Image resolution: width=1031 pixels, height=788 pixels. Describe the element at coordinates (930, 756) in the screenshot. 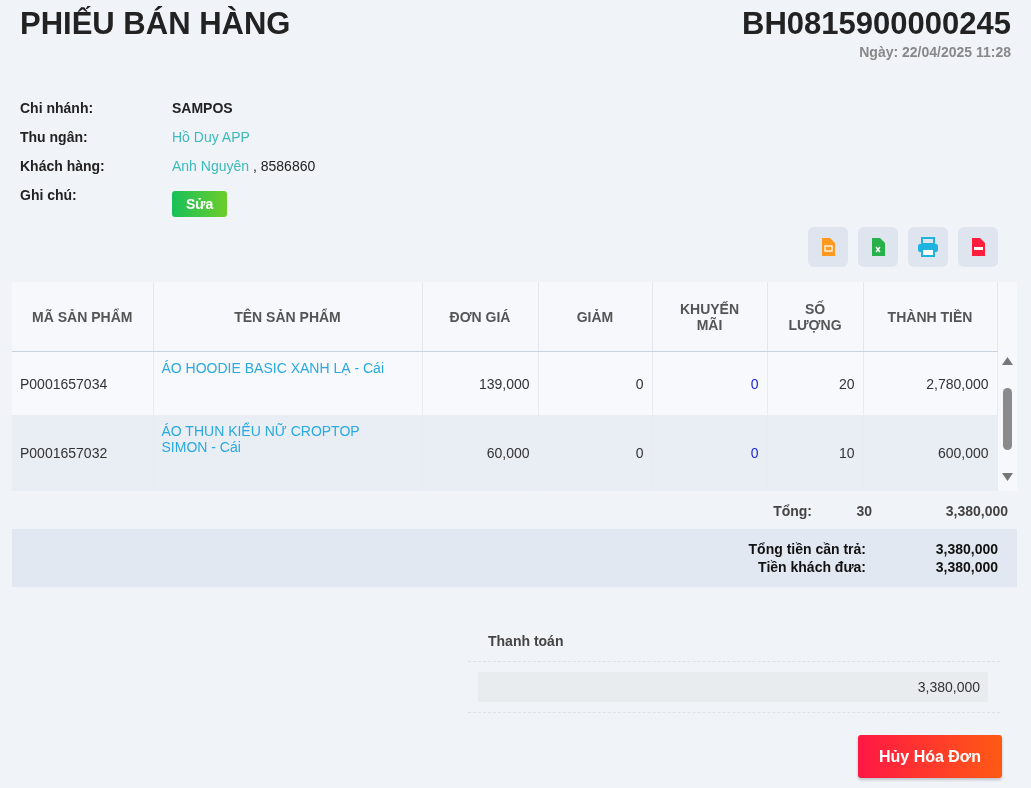

I see `cancel-invoice-button: Hủy Hóa Đơn` at that location.